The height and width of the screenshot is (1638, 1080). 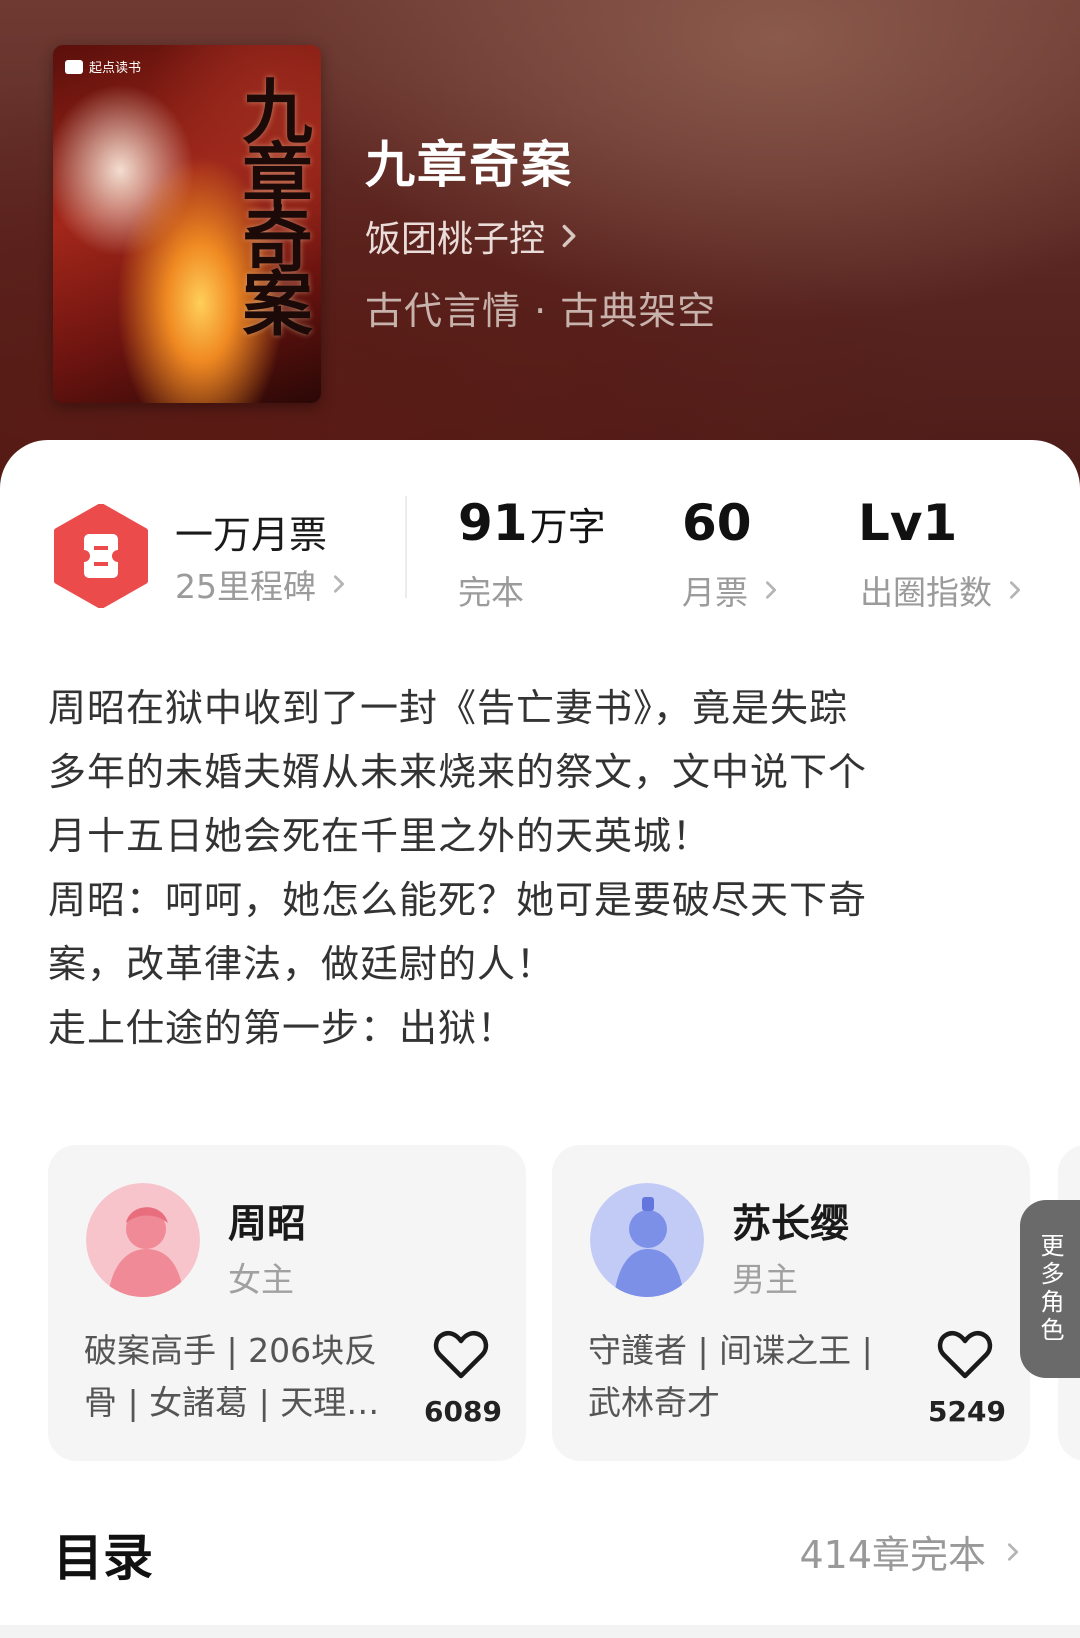 What do you see at coordinates (717, 523) in the screenshot?
I see `monthly-votes-count: 60` at bounding box center [717, 523].